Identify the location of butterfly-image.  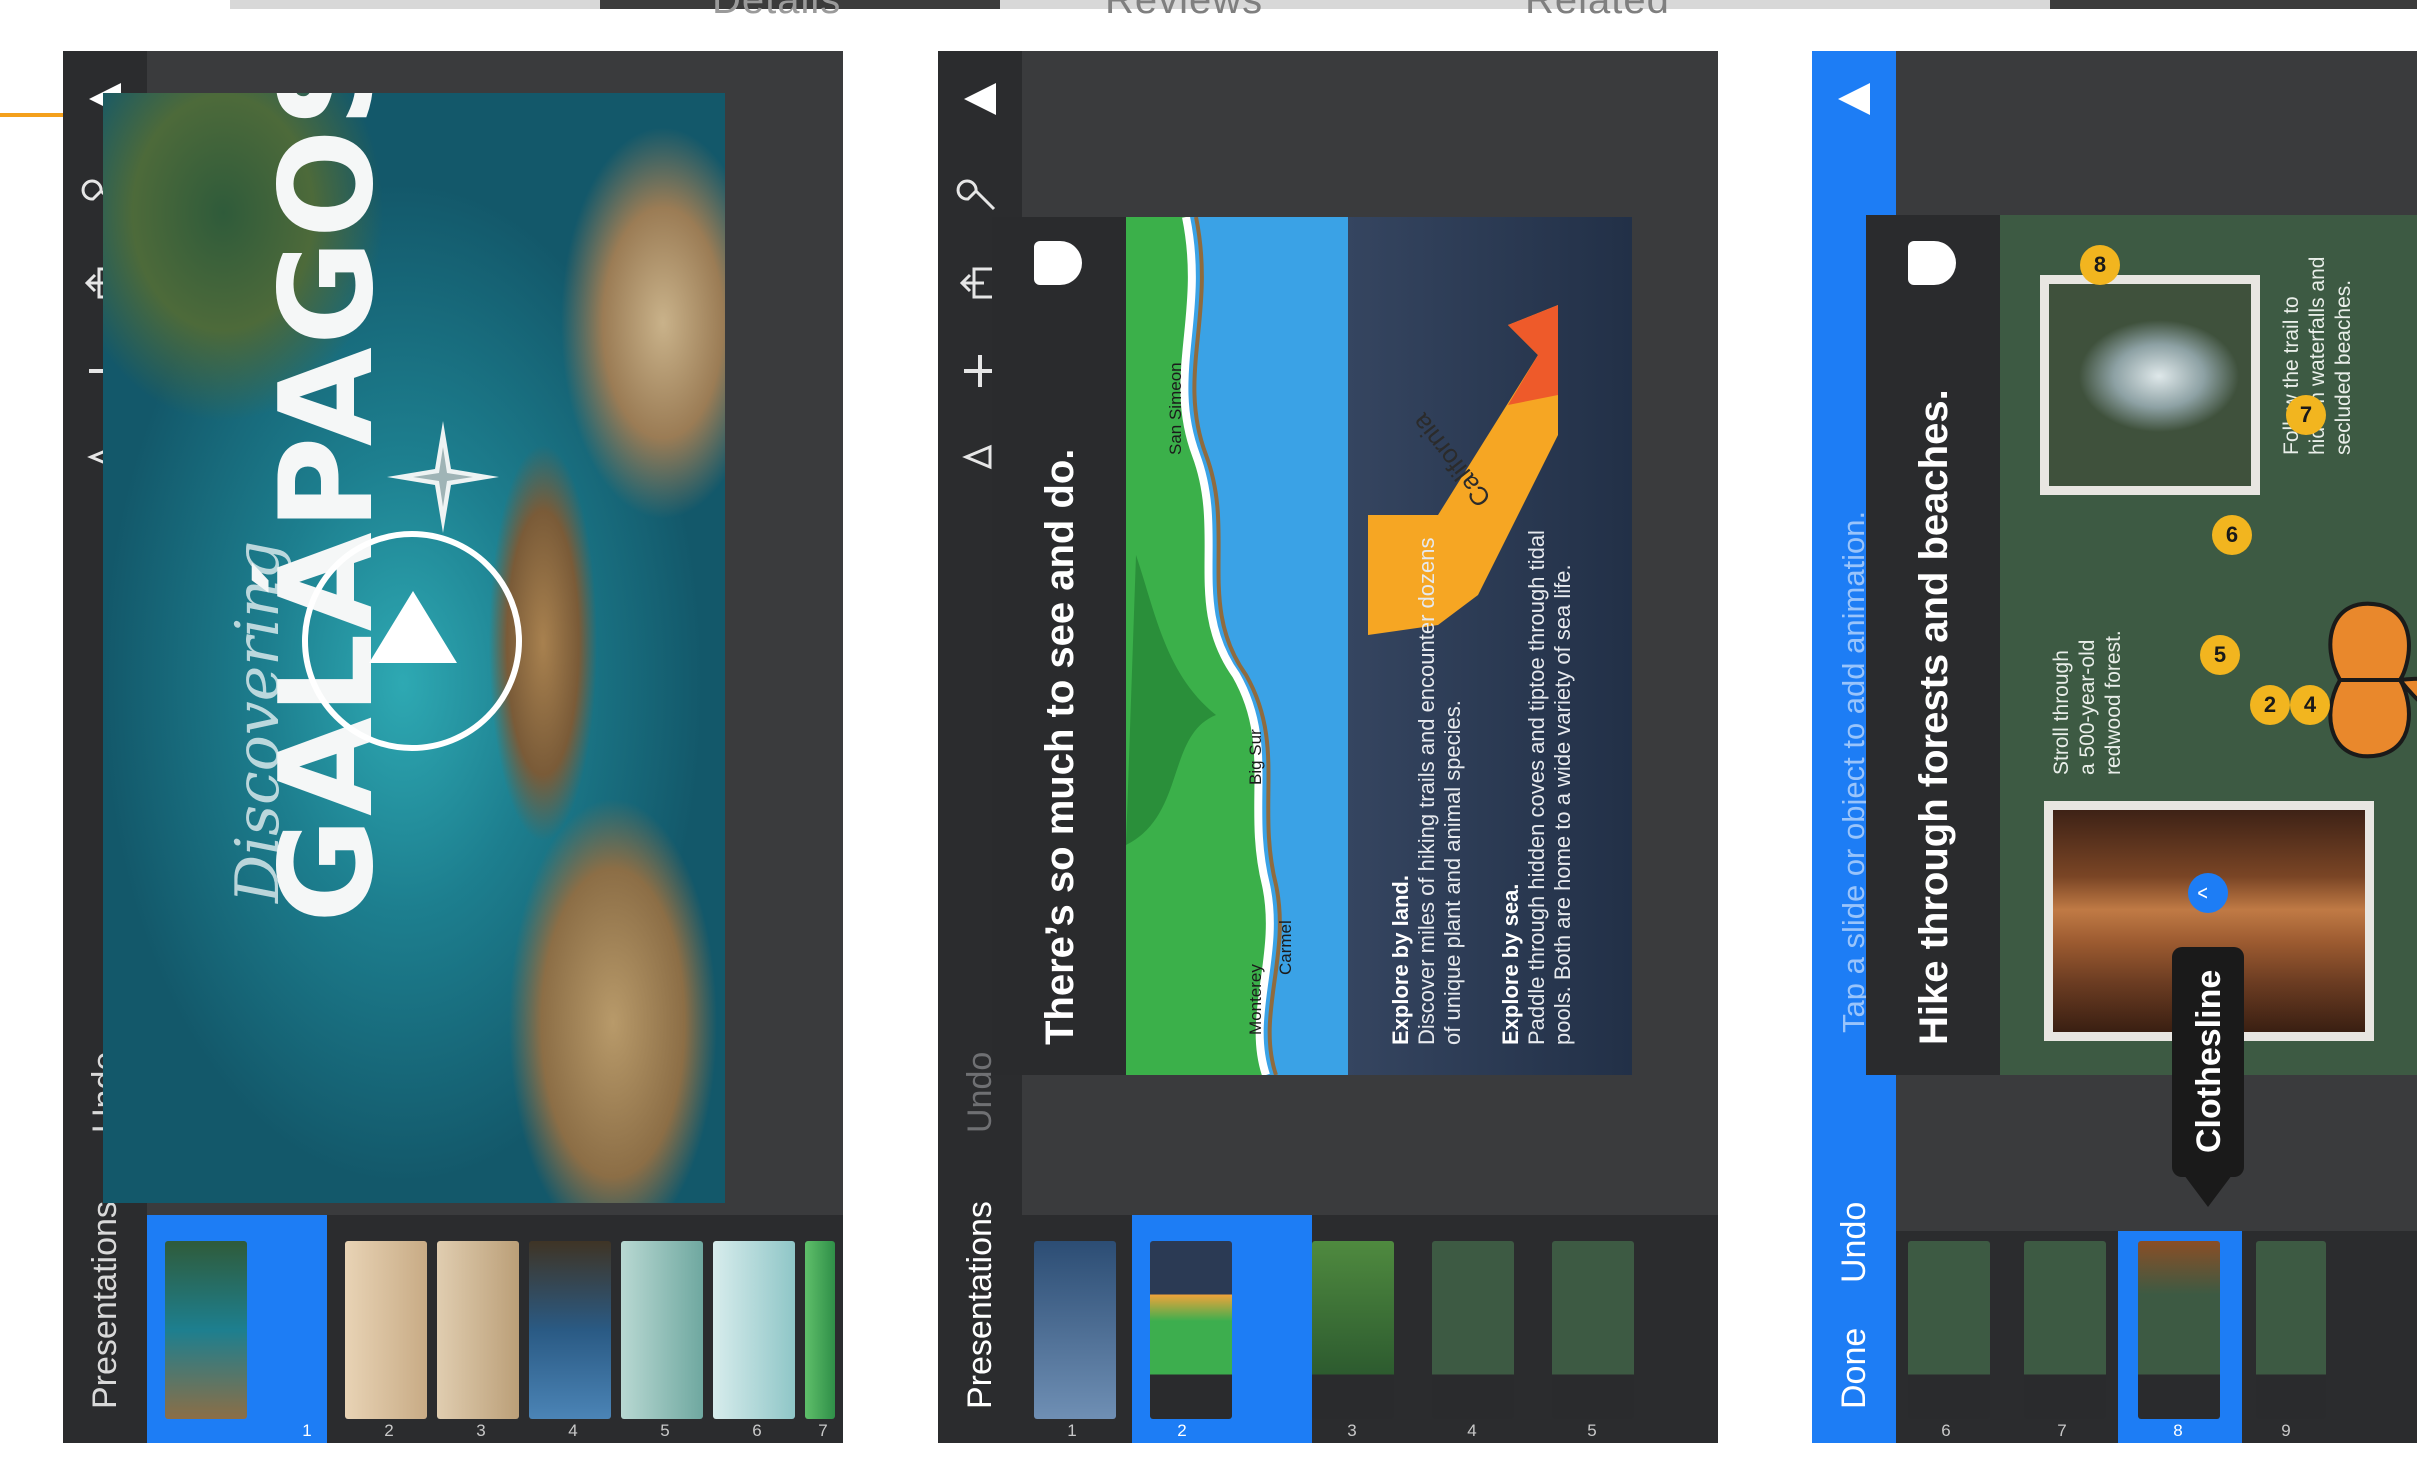
(2368, 680).